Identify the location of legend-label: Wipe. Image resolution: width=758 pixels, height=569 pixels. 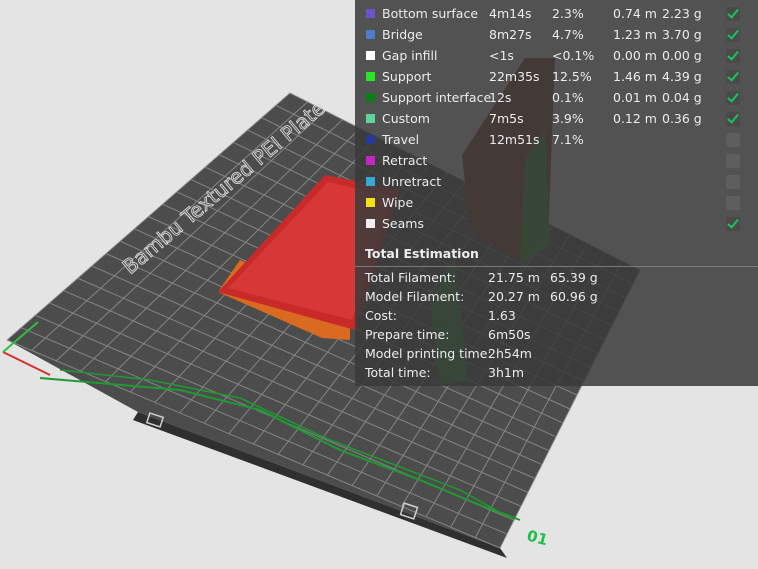
(398, 202).